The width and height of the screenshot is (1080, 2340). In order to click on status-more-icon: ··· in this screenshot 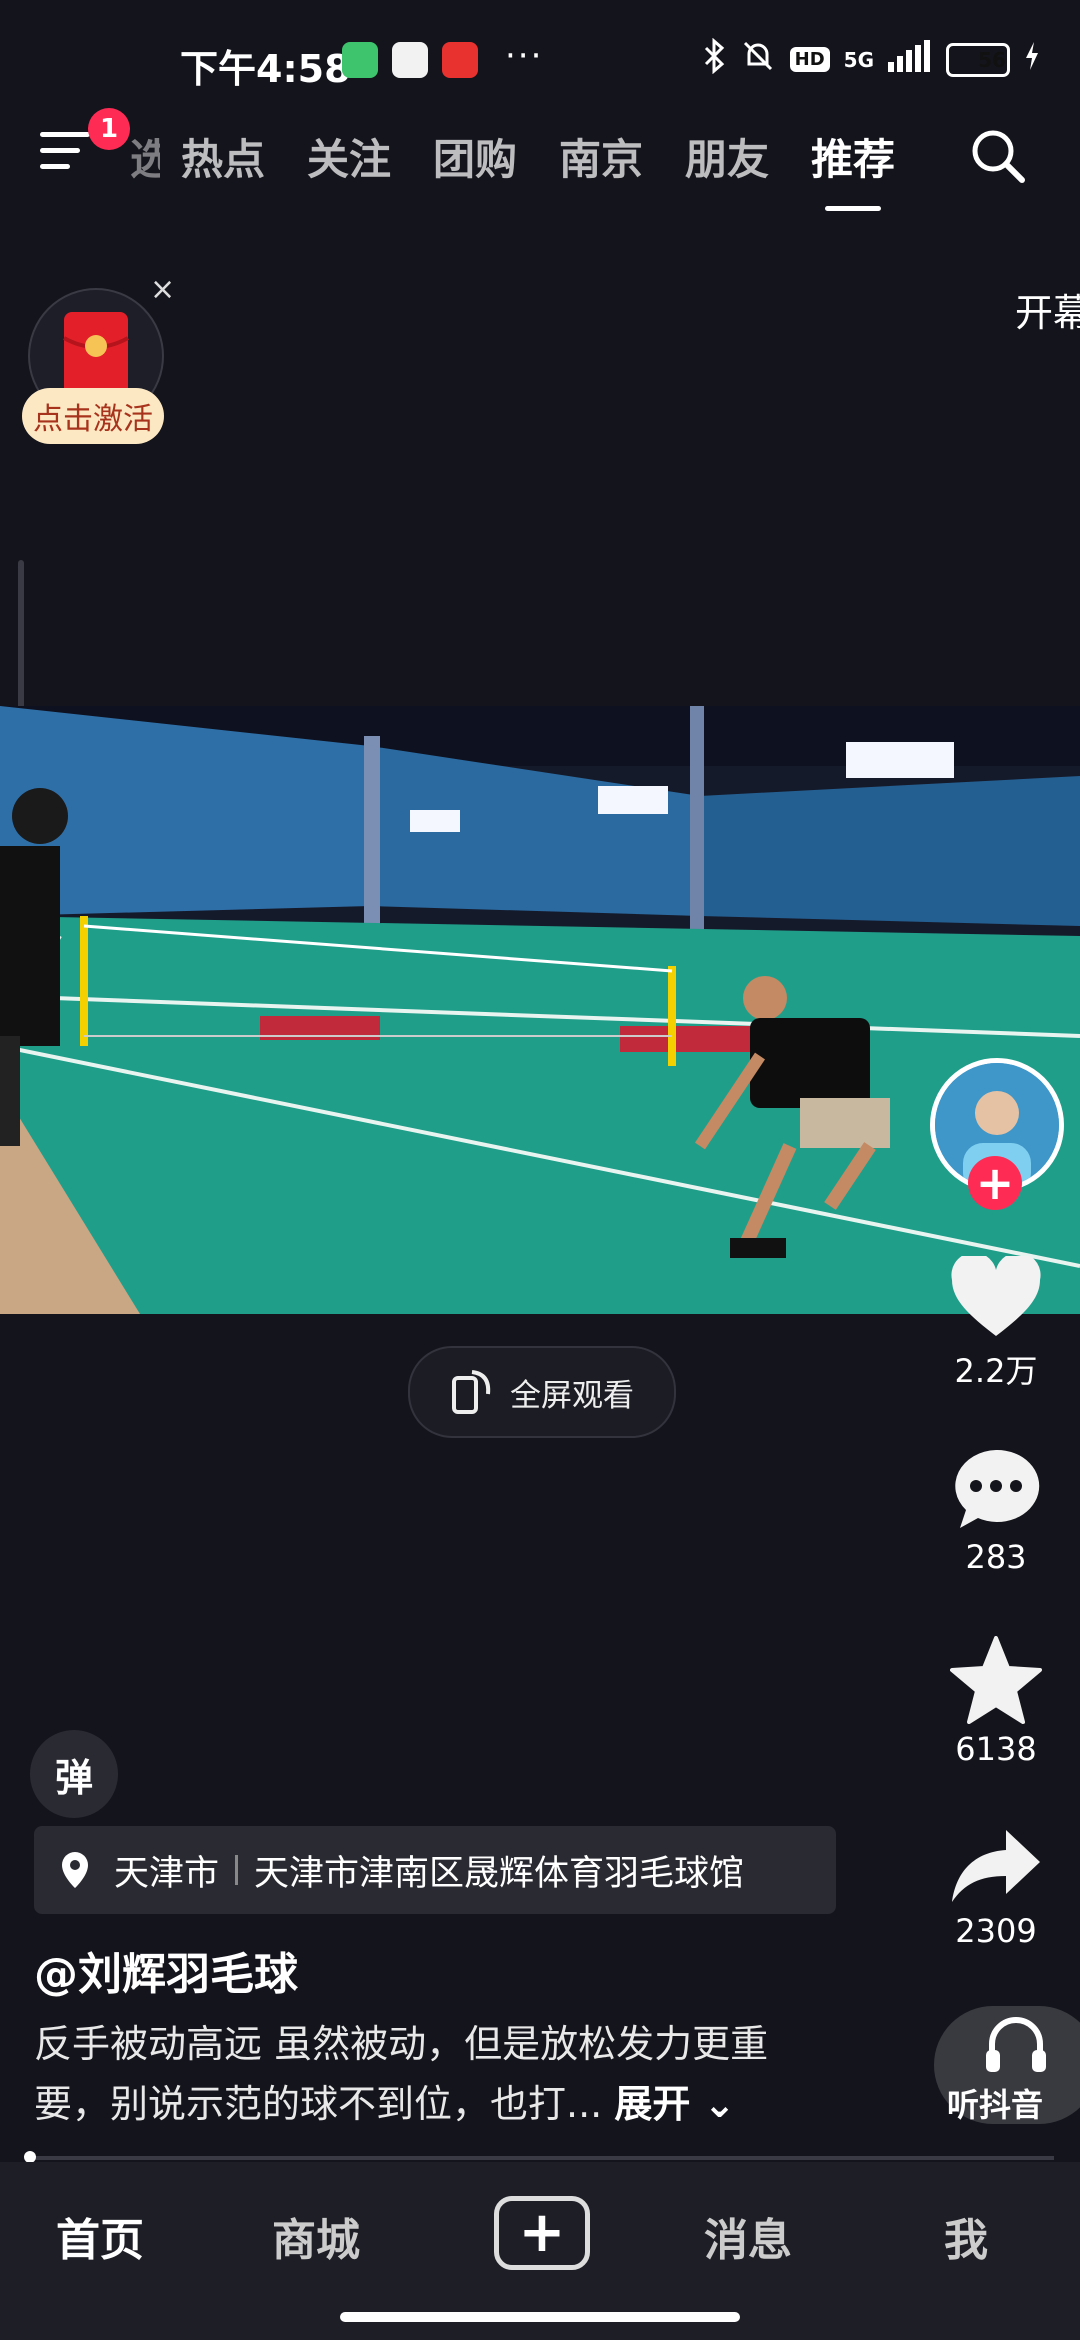, I will do `click(524, 56)`.